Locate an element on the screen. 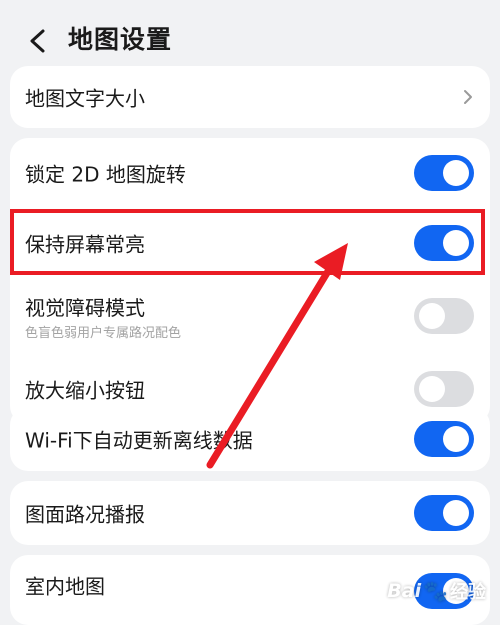 This screenshot has width=500, height=625. setting-row-traffic-report: 图面路况播报 is located at coordinates (250, 513).